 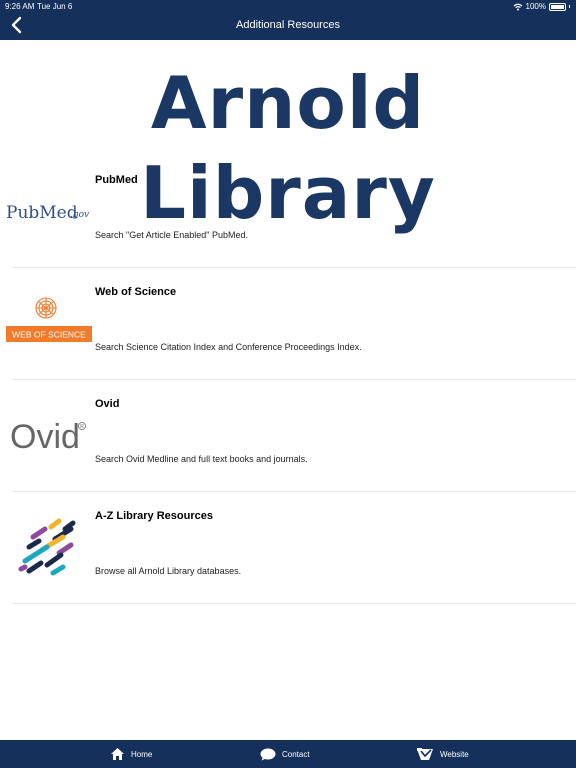 I want to click on status-indicators: 100%, so click(x=541, y=6).